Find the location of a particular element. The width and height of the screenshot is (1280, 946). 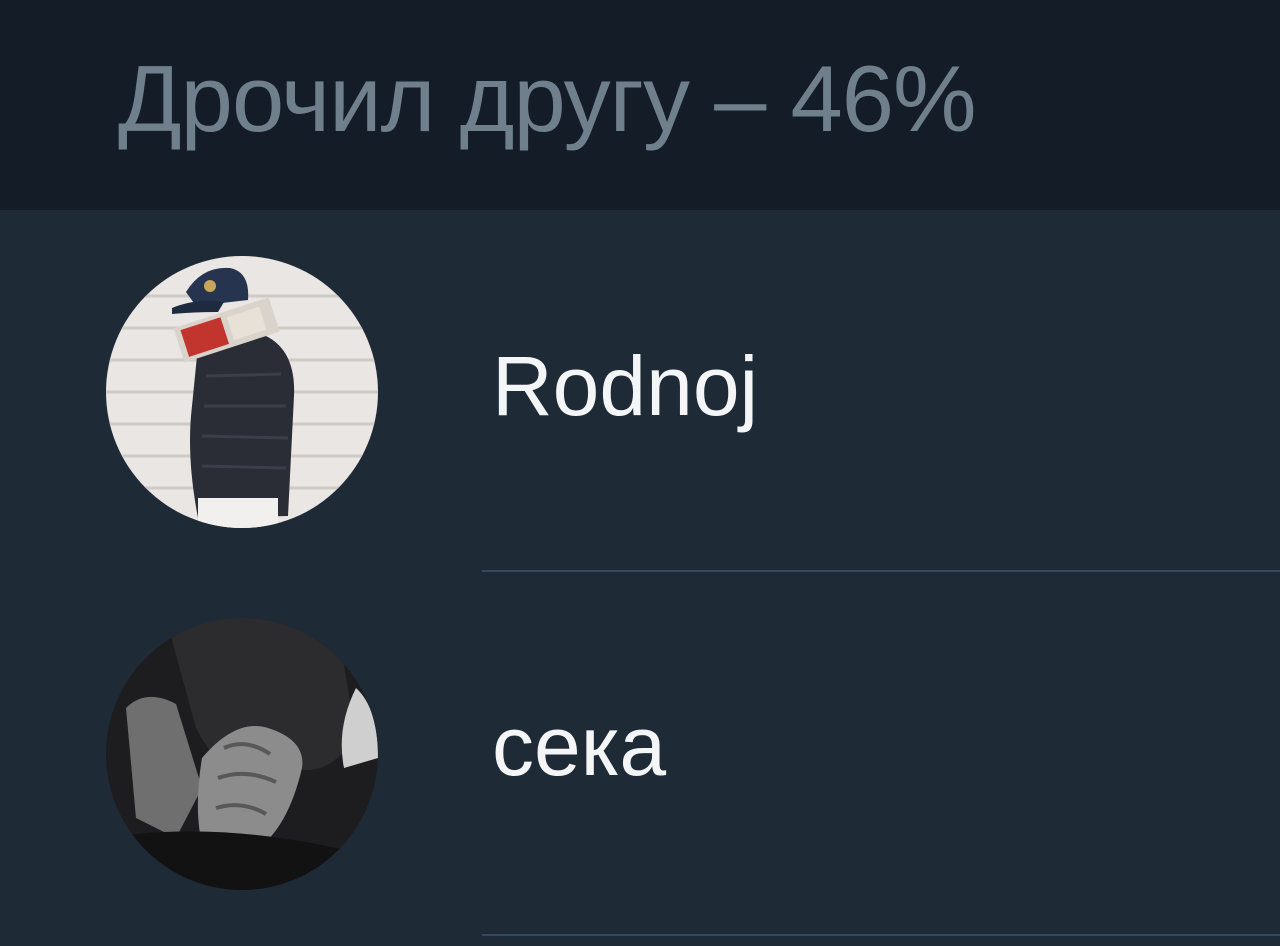

divider is located at coordinates (881, 935).